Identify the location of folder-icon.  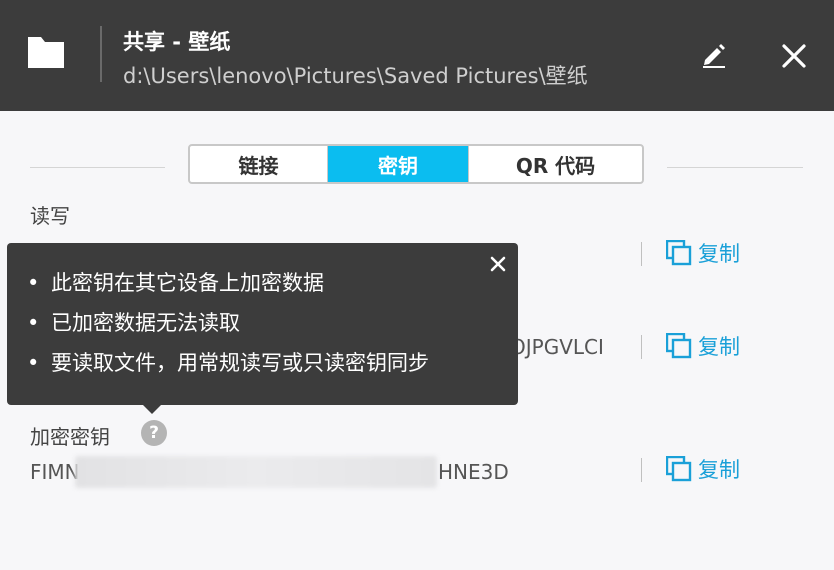
(46, 52).